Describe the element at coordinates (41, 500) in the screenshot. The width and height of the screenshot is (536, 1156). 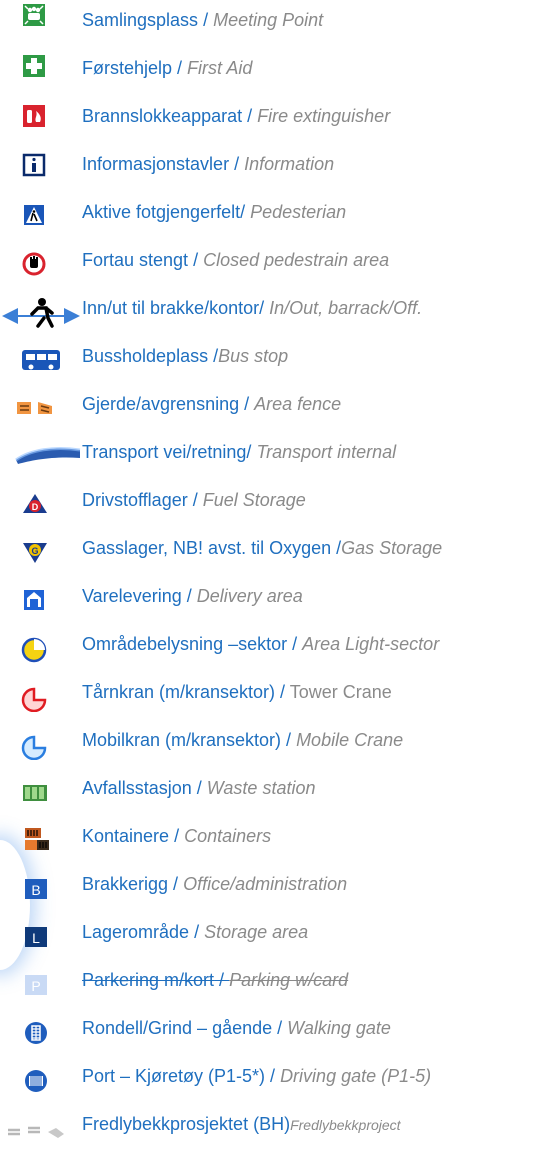
I see `fuel-storage-icon: D` at that location.